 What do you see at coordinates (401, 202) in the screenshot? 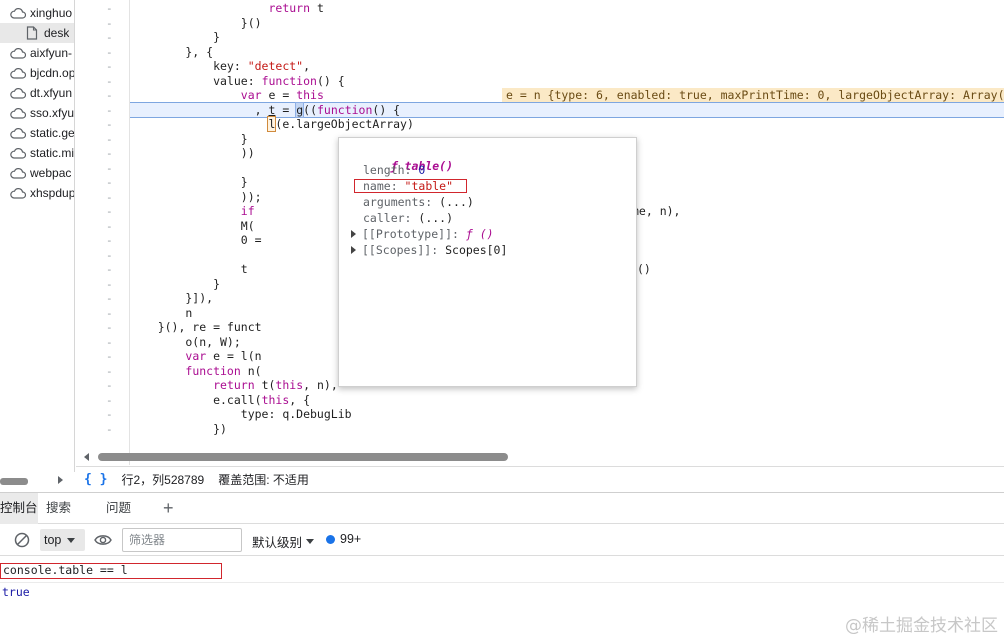
I see `property-key: arguments:` at bounding box center [401, 202].